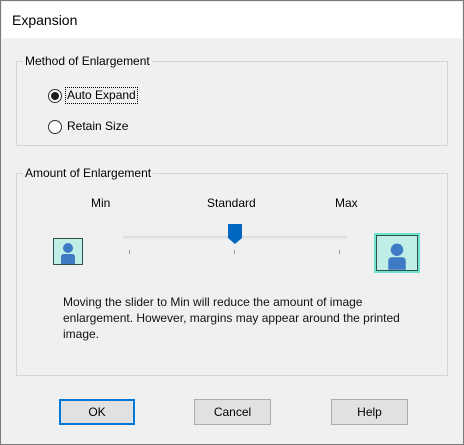 The image size is (464, 445). I want to click on help-button: Help, so click(369, 412).